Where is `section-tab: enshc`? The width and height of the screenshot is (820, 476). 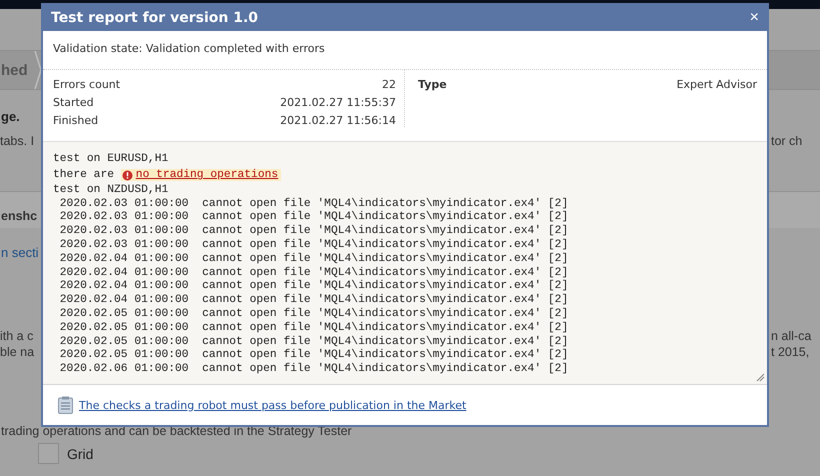
section-tab: enshc is located at coordinates (19, 216).